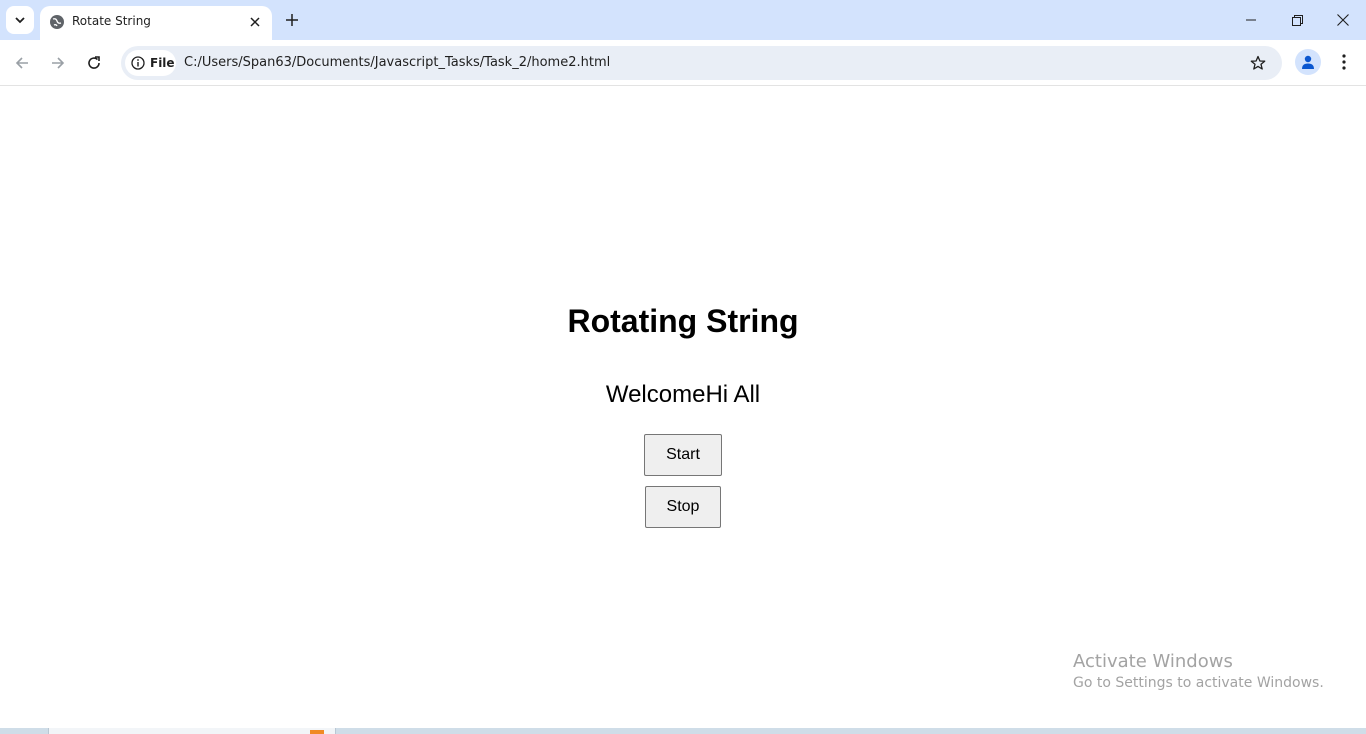 The width and height of the screenshot is (1366, 734). I want to click on rotating-string-text: WelcomeHi All, so click(683, 394).